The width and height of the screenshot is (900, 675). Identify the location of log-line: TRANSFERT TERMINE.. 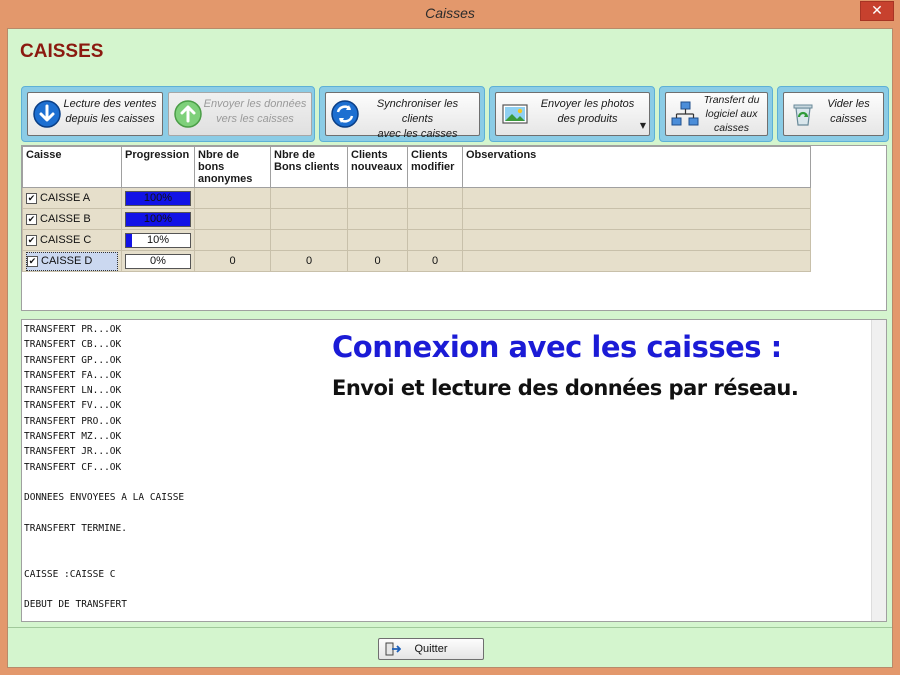
(75, 528).